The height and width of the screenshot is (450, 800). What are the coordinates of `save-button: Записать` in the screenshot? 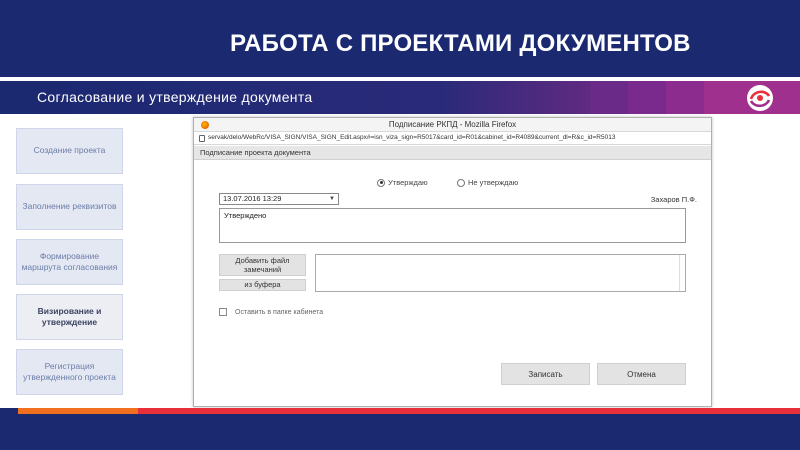 It's located at (545, 374).